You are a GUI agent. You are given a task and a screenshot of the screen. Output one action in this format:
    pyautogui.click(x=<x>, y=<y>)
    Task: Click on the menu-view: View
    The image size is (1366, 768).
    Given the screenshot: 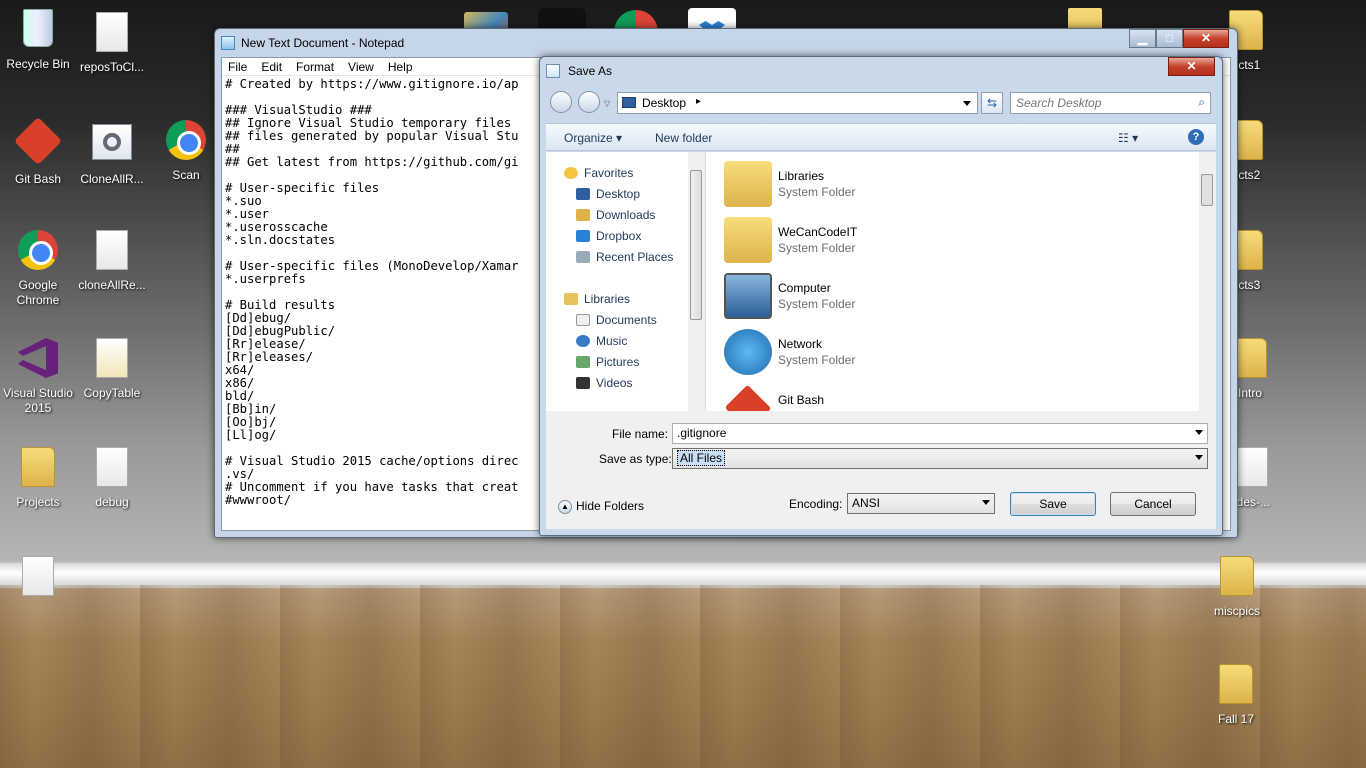 What is the action you would take?
    pyautogui.click(x=361, y=67)
    